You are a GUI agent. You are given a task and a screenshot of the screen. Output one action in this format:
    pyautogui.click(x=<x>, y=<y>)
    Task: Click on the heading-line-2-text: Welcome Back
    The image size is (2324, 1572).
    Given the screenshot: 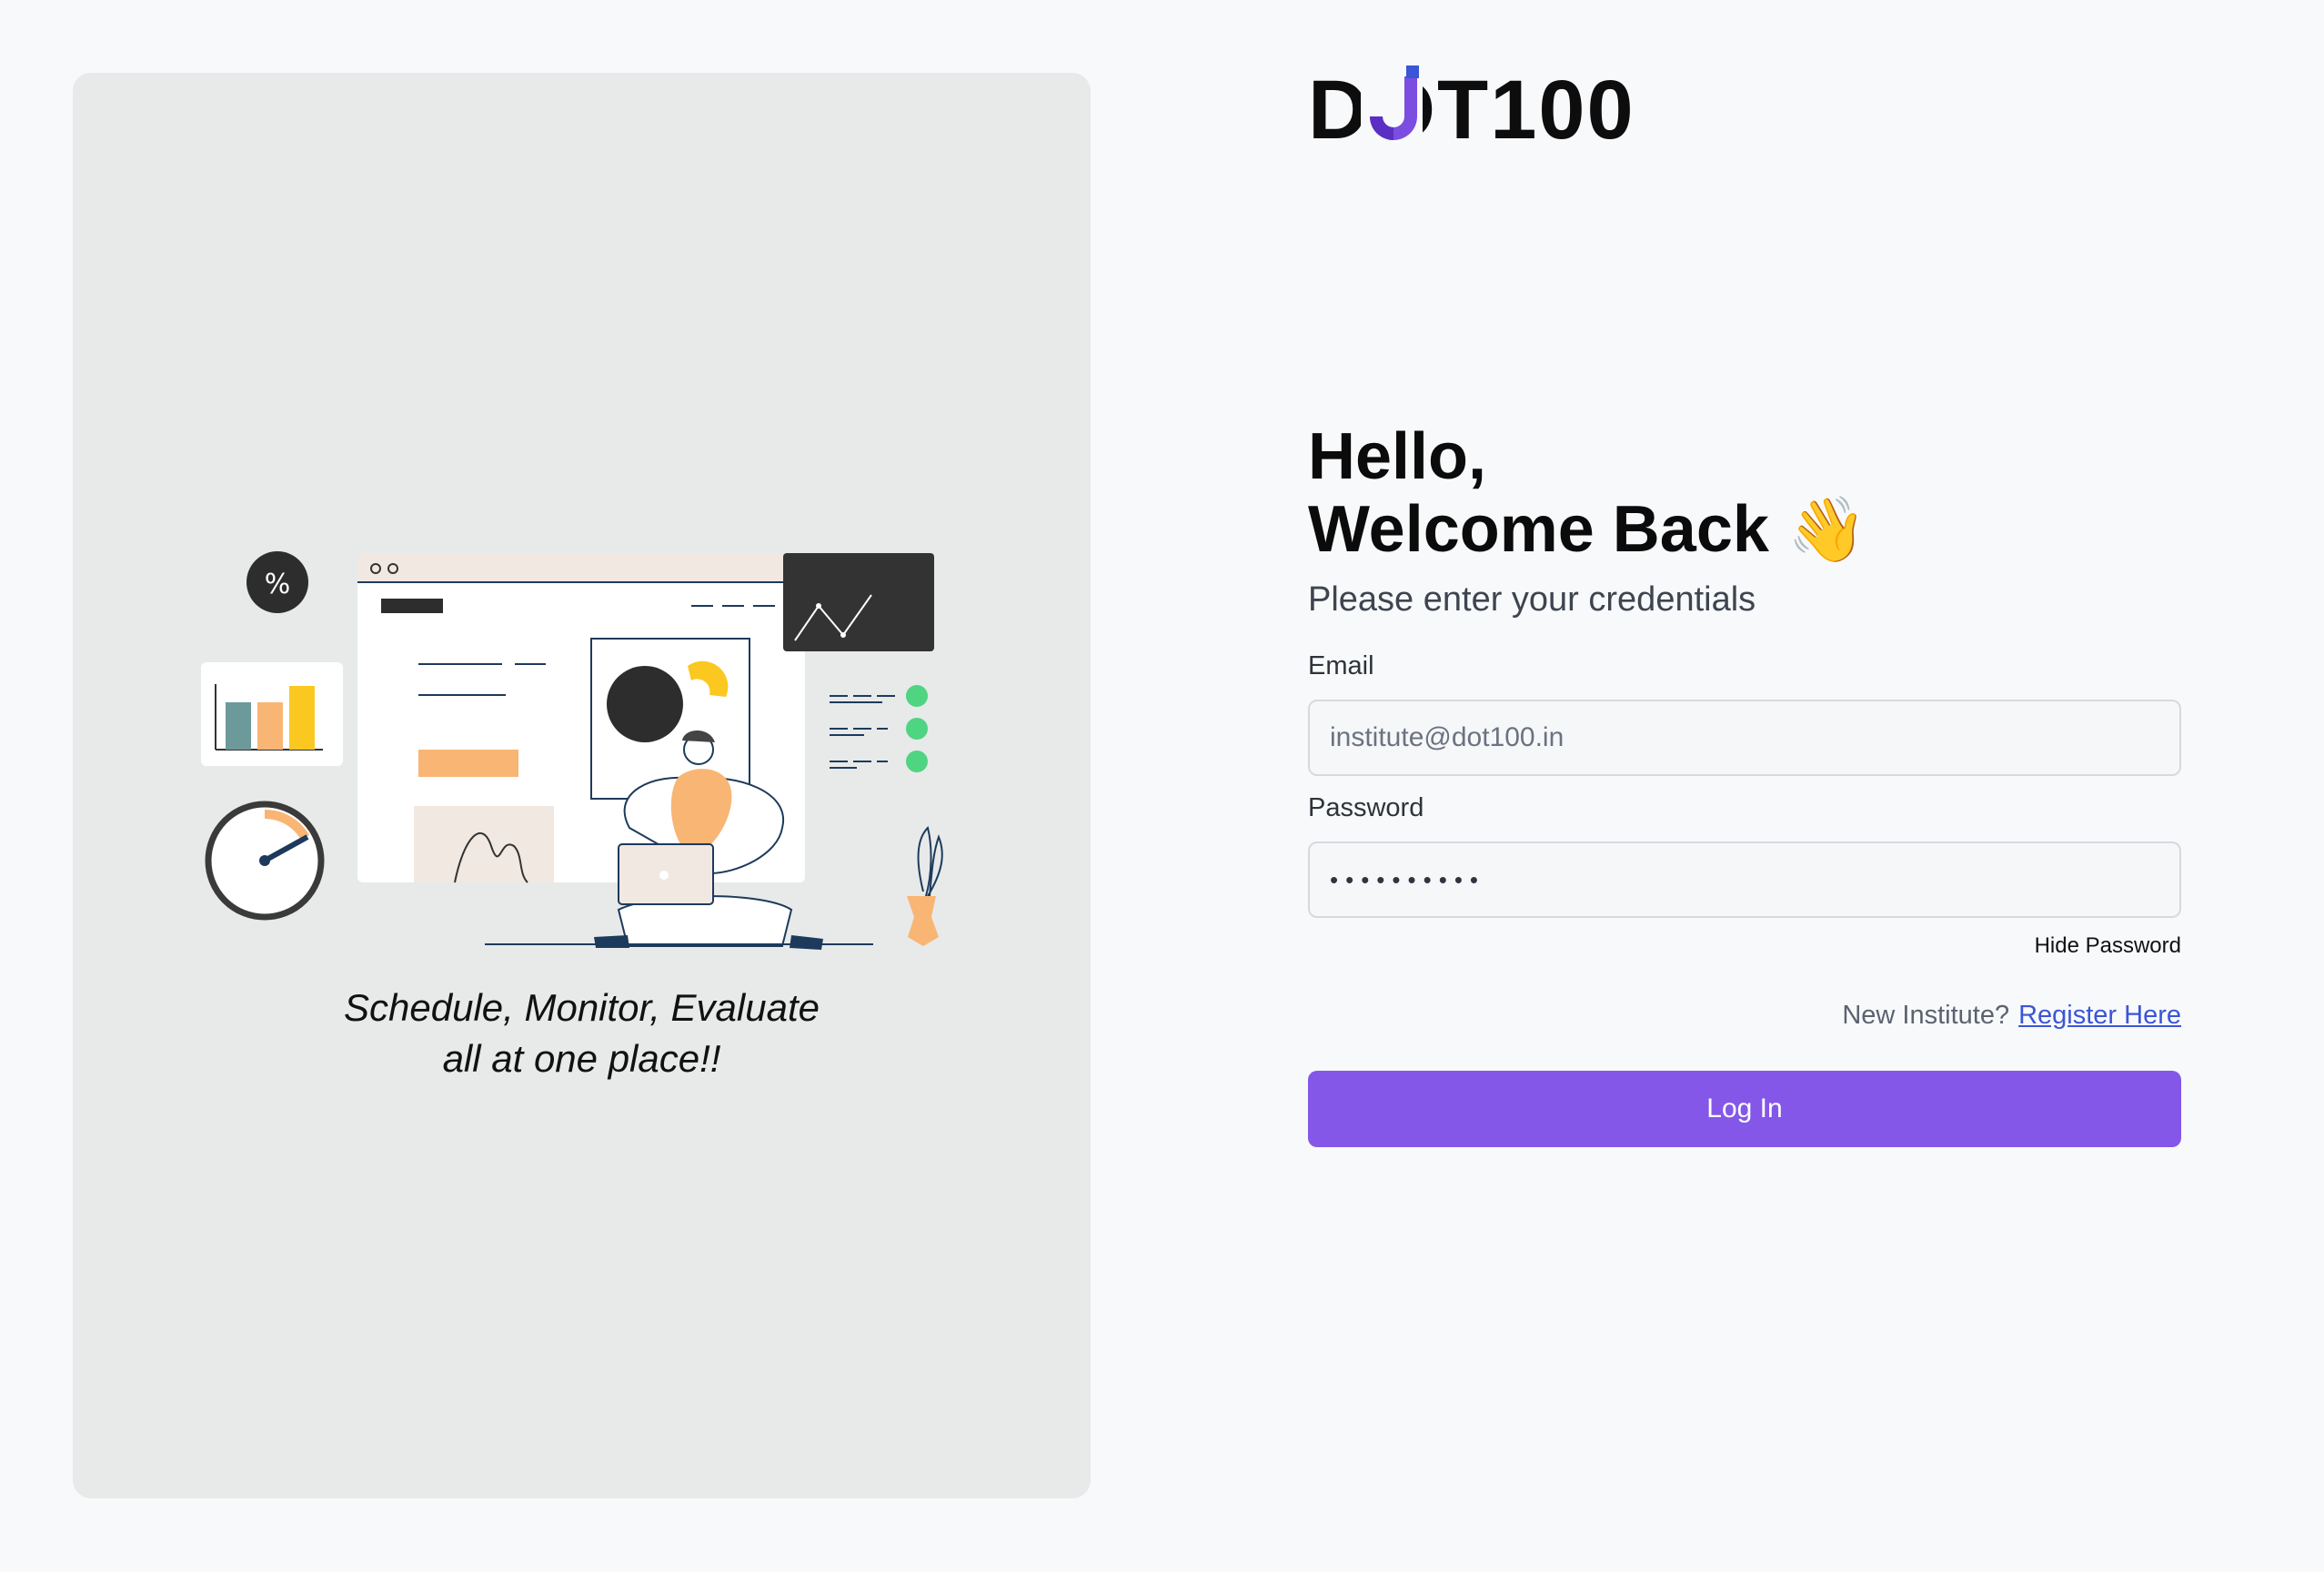 What is the action you would take?
    pyautogui.click(x=1538, y=529)
    